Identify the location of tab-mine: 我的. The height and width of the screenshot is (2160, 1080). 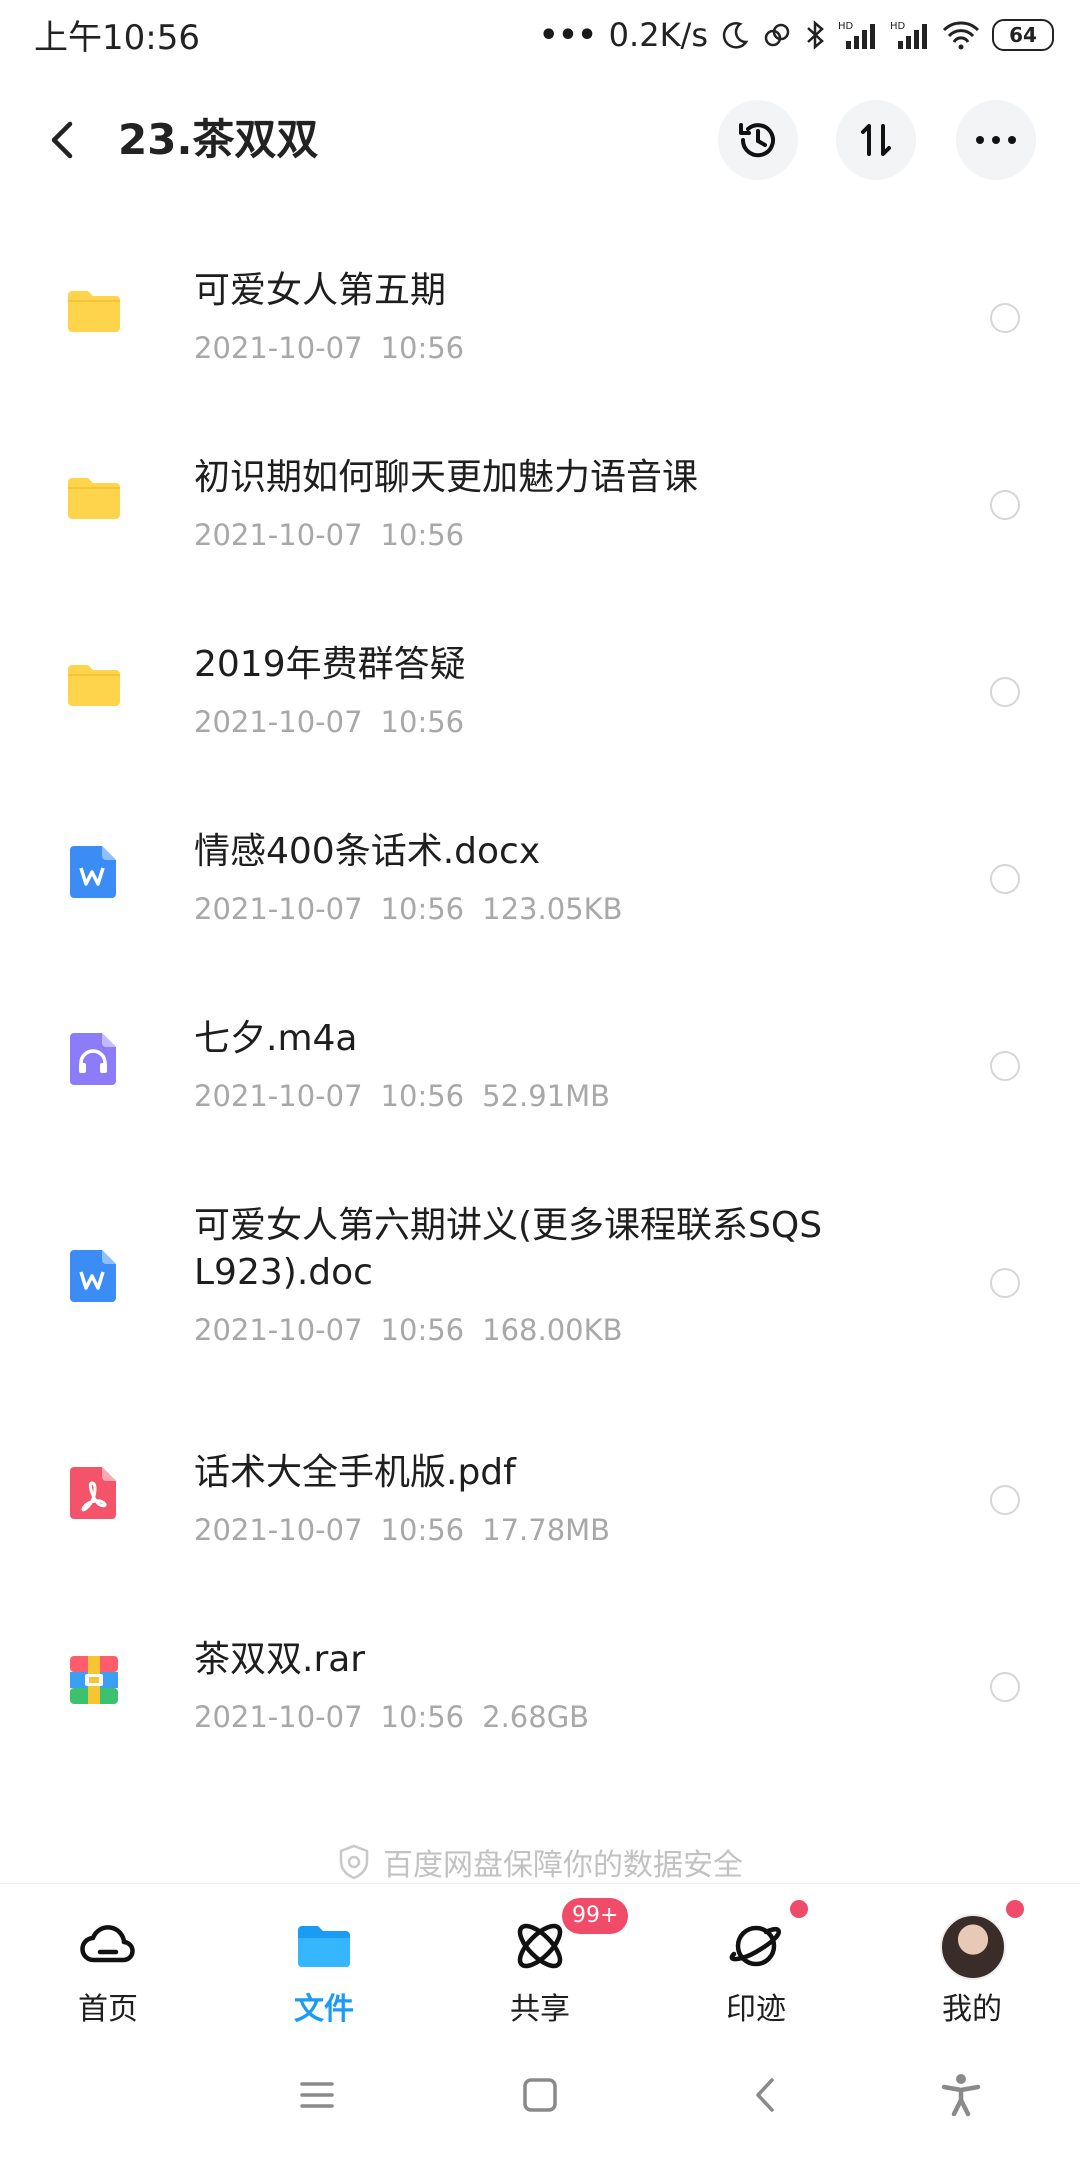
(972, 1970).